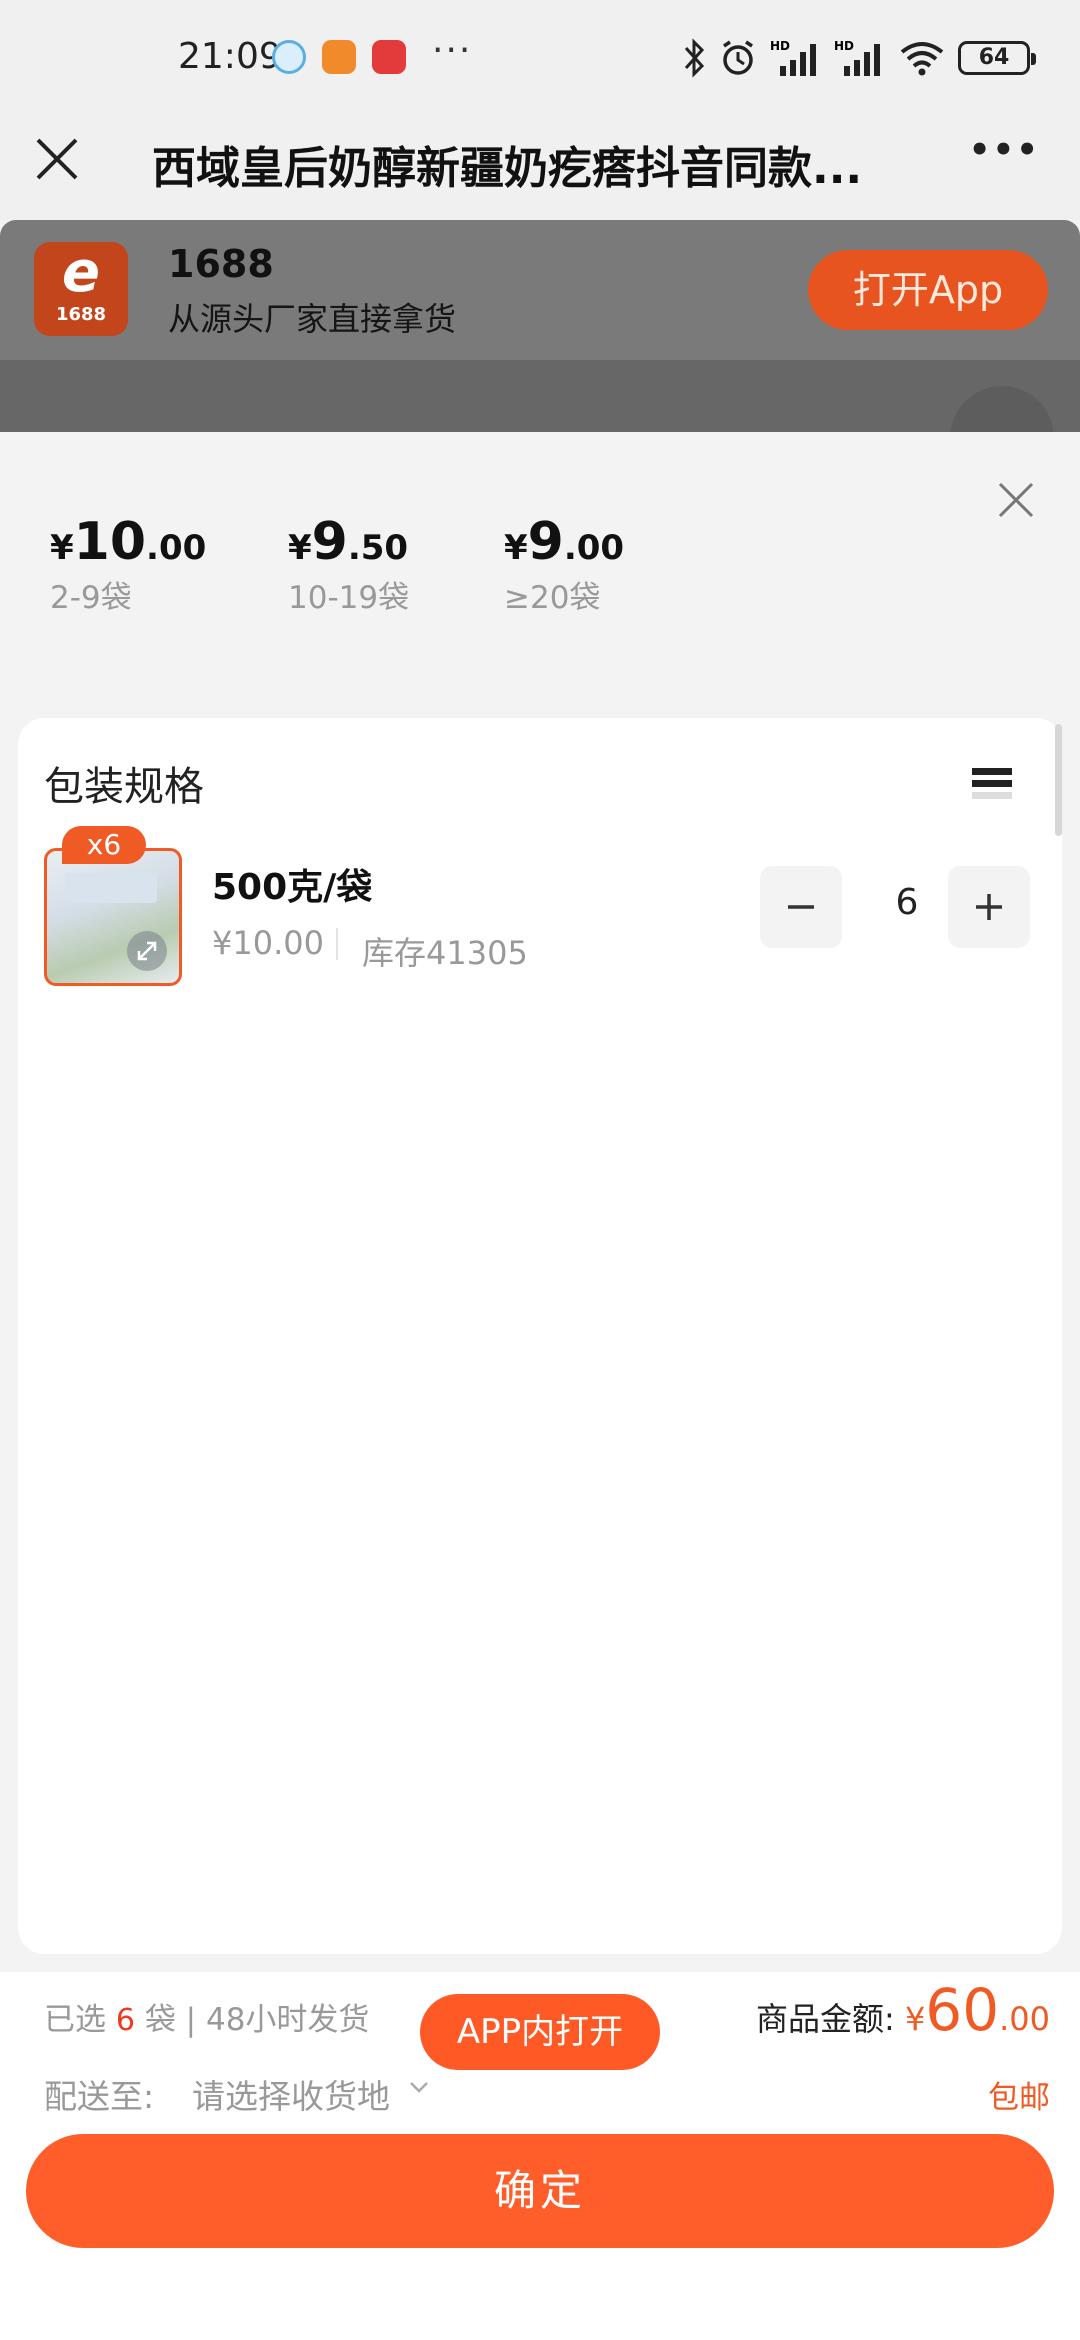  I want to click on status-right: HD HD 64, so click(859, 58).